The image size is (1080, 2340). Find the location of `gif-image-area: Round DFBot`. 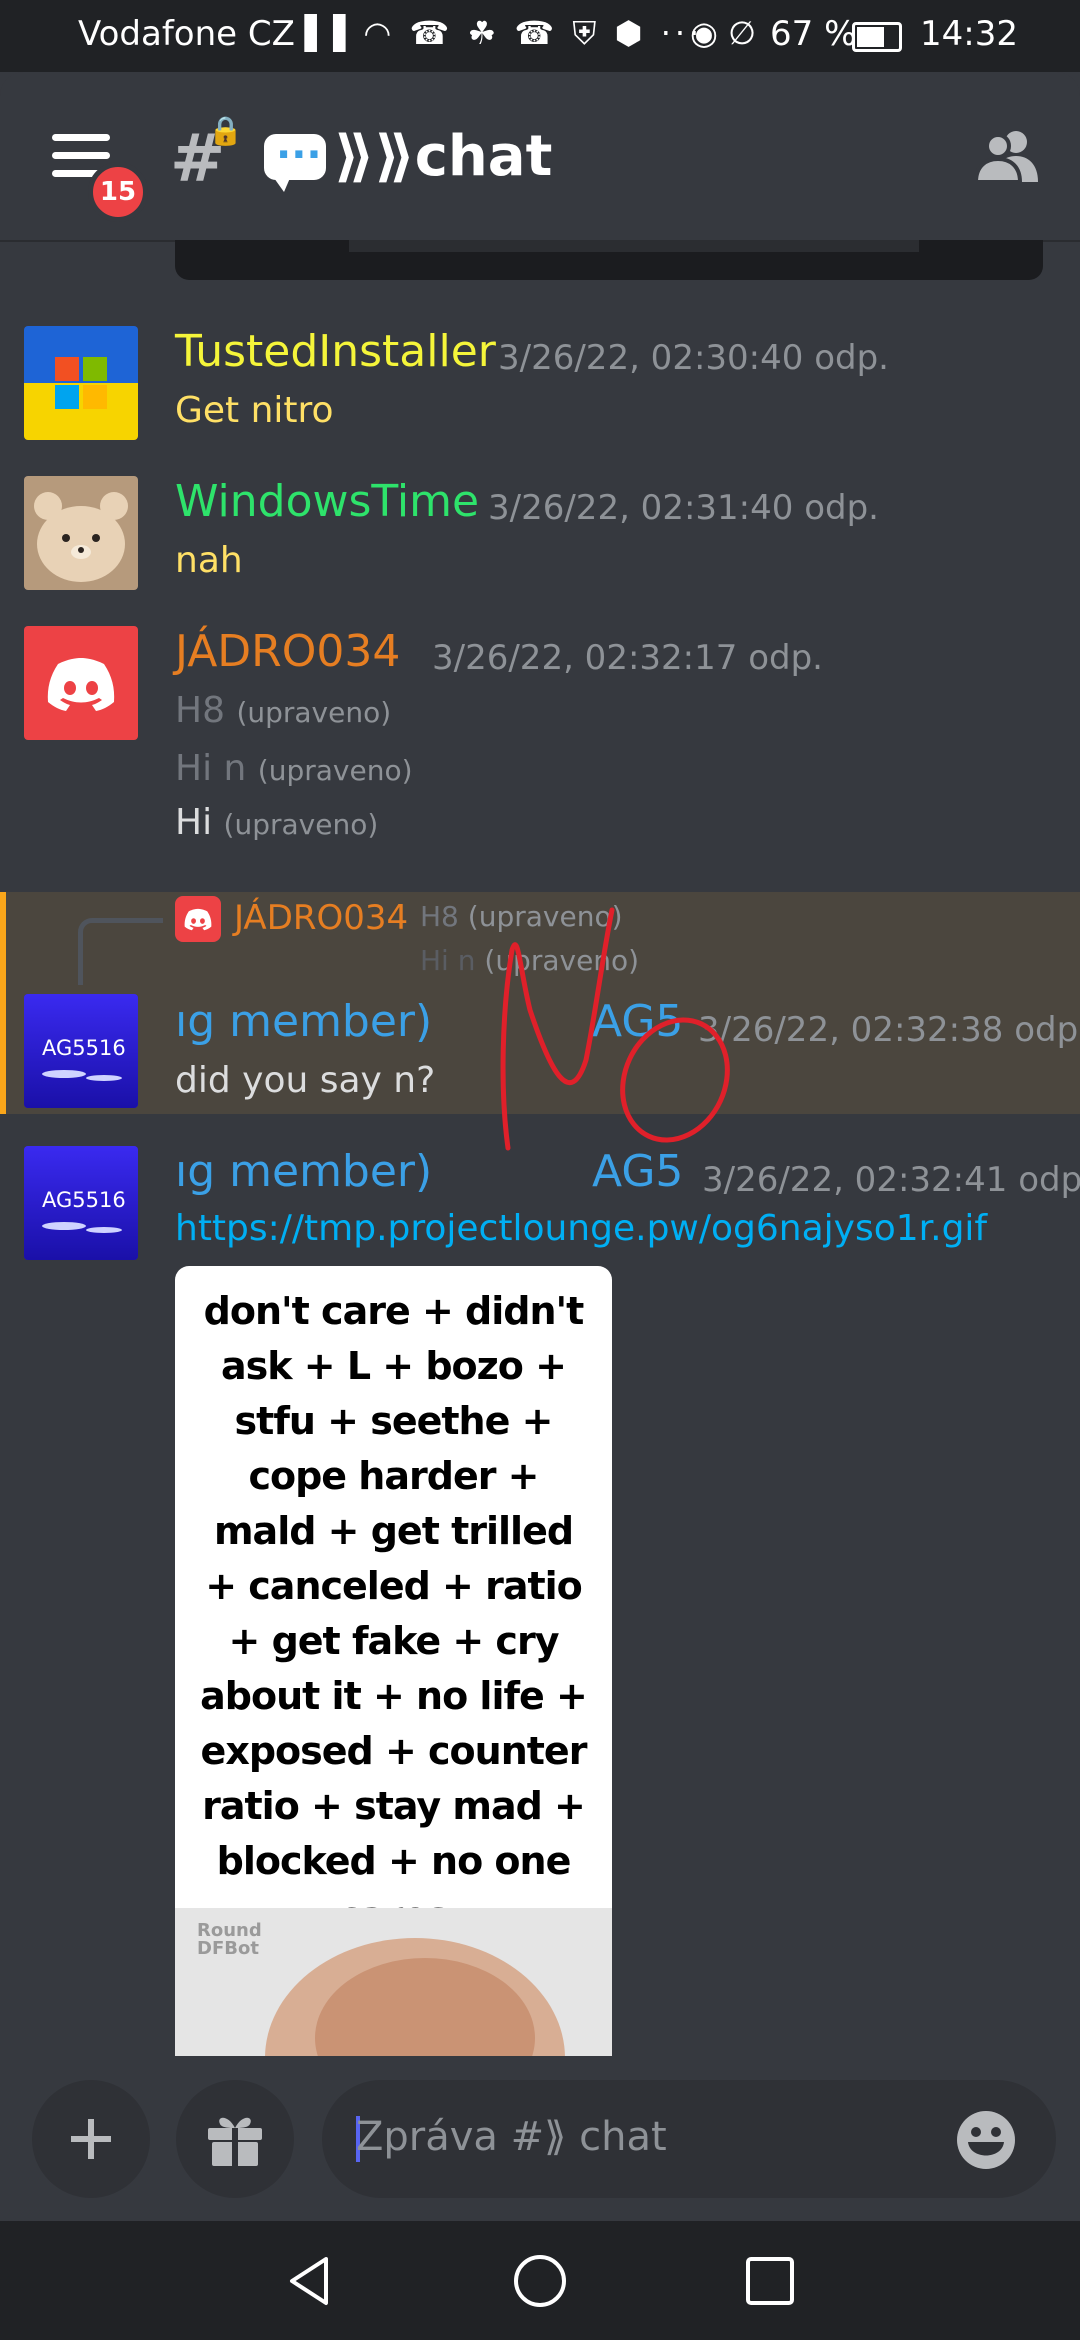

gif-image-area: Round DFBot is located at coordinates (393, 1982).